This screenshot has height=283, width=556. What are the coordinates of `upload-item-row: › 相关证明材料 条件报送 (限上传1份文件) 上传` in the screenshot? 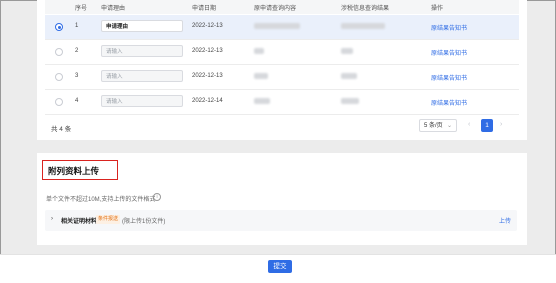 It's located at (281, 220).